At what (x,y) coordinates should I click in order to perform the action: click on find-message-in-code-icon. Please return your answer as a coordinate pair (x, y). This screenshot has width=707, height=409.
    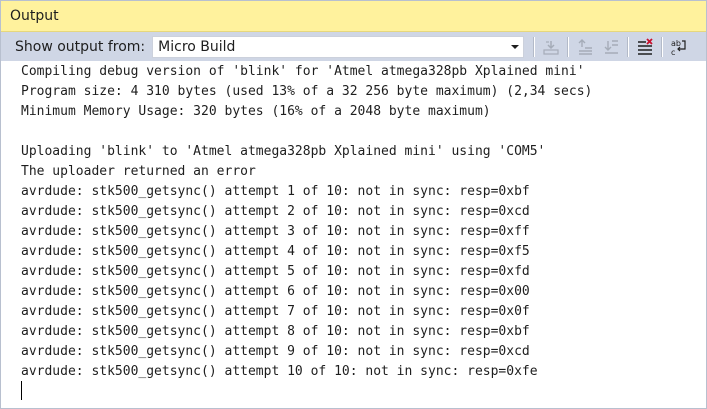
    Looking at the image, I should click on (551, 47).